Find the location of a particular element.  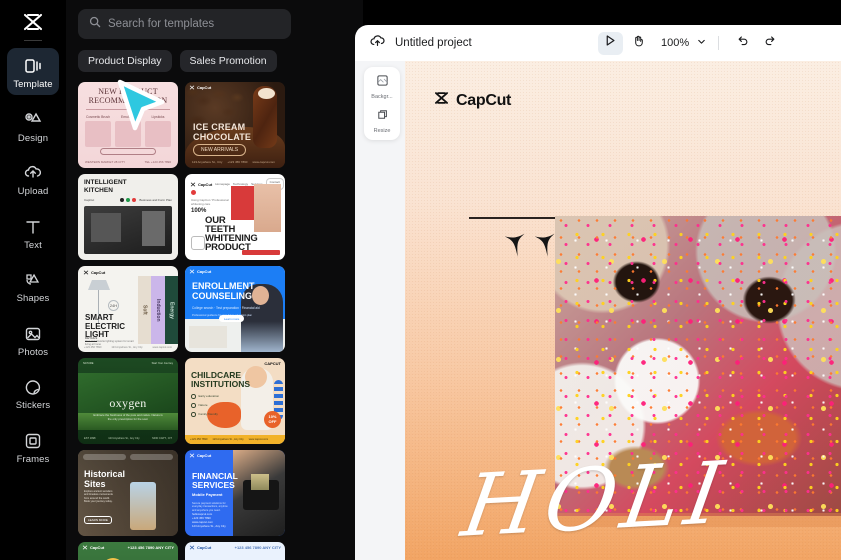

background-icon is located at coordinates (382, 83).